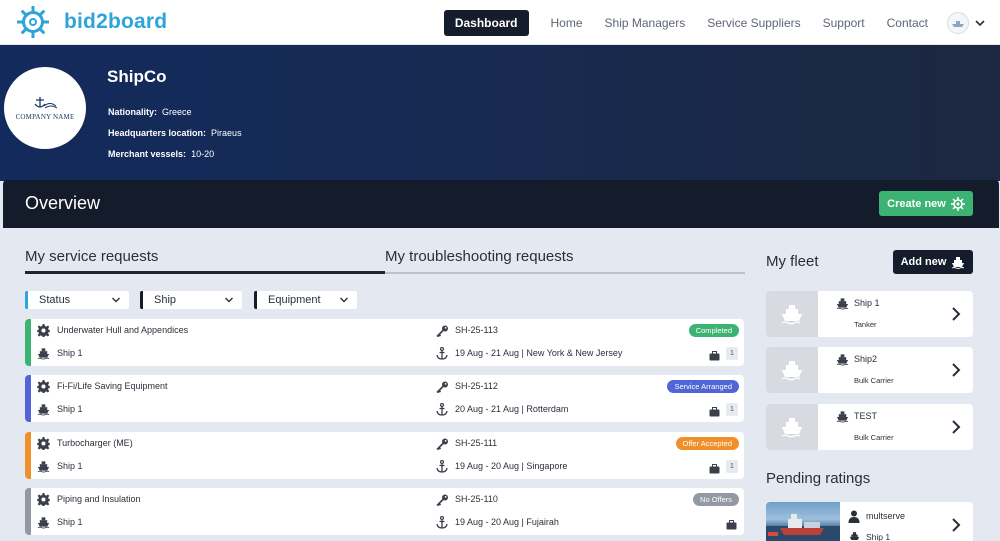 The height and width of the screenshot is (541, 1000). I want to click on anchor-logo-icon, so click(46, 103).